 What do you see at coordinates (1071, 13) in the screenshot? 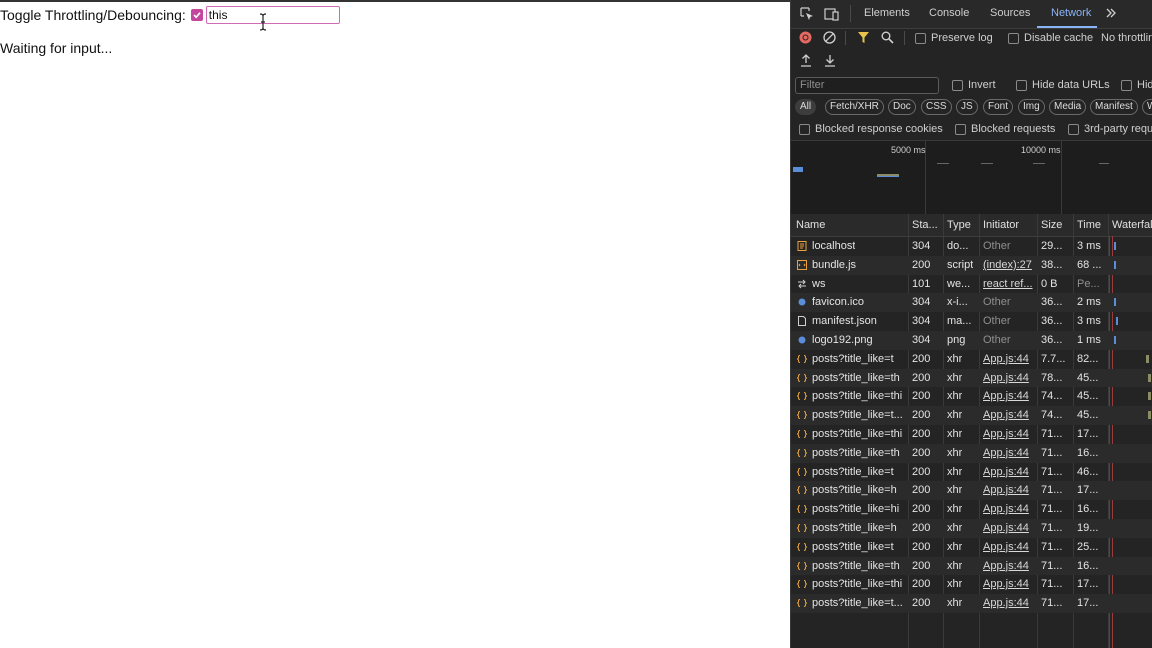
I see `tab-network: Network` at bounding box center [1071, 13].